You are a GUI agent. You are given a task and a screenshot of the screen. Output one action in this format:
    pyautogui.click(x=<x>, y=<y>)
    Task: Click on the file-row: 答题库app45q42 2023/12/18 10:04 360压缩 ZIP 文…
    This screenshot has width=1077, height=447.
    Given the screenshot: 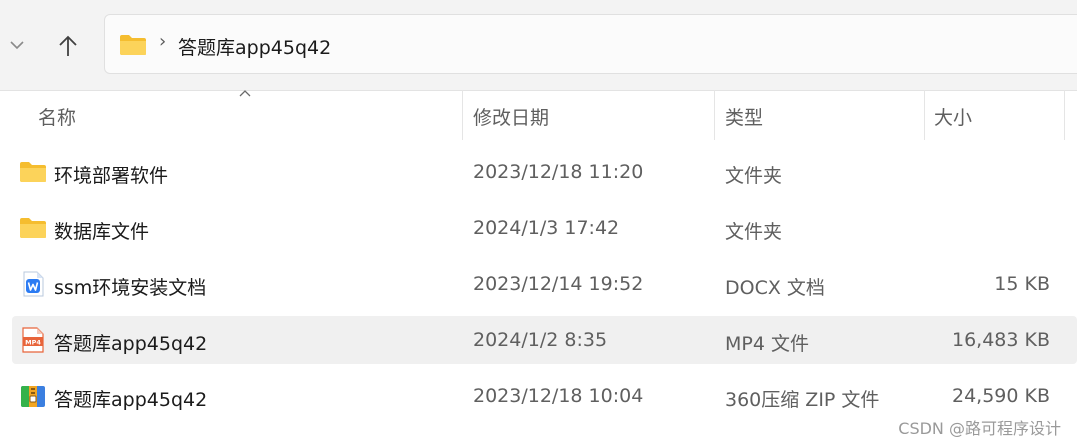 What is the action you would take?
    pyautogui.click(x=544, y=396)
    